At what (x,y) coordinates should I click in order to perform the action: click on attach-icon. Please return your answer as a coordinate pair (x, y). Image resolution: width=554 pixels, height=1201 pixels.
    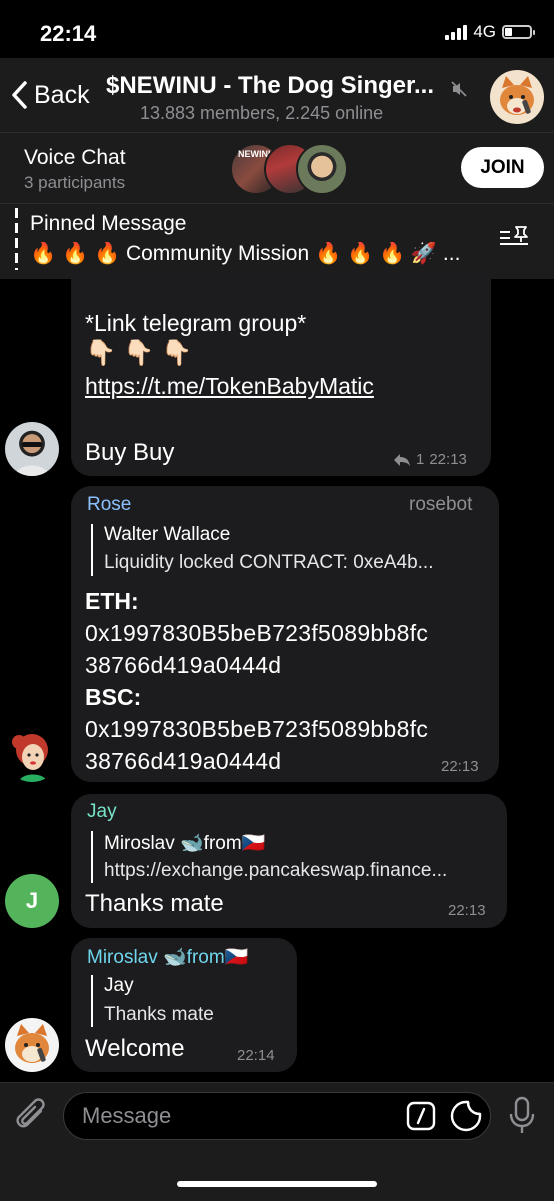
    Looking at the image, I should click on (32, 1116).